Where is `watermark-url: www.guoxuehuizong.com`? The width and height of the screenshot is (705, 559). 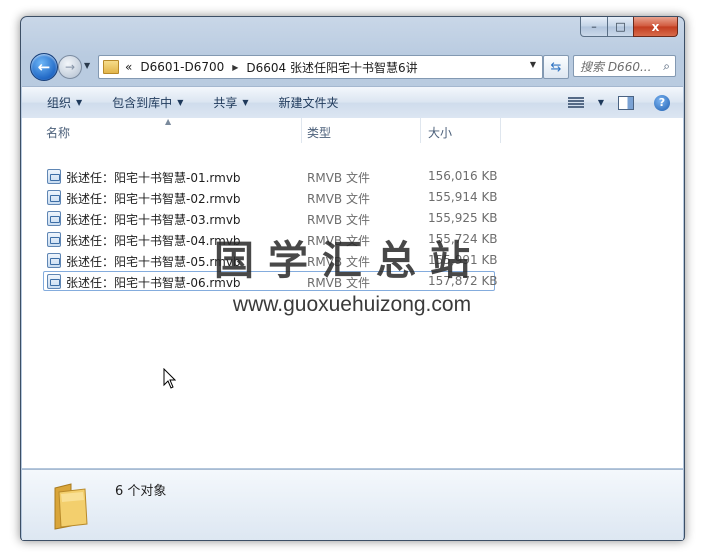
watermark-url: www.guoxuehuizong.com is located at coordinates (352, 304).